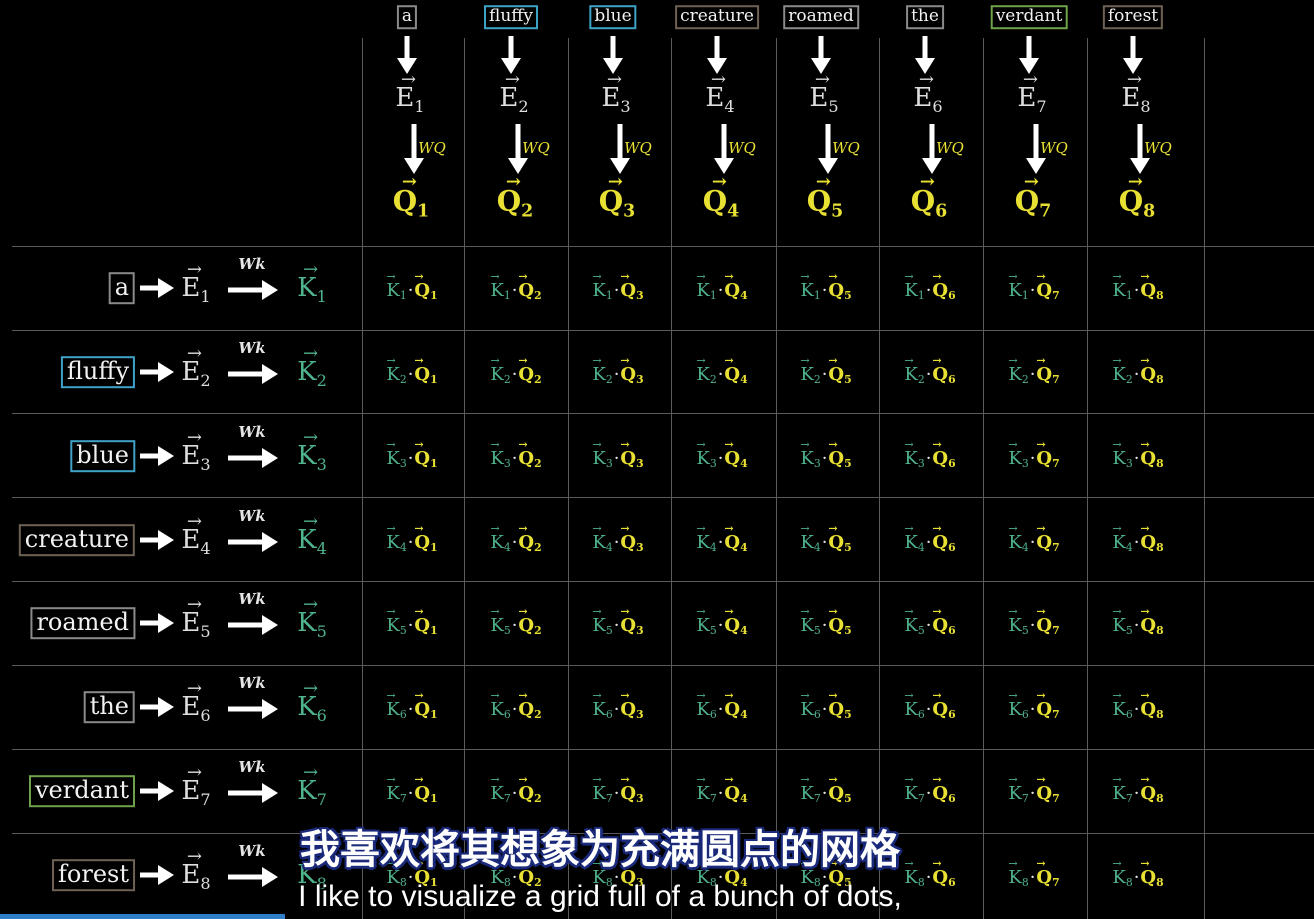 This screenshot has width=1314, height=919. Describe the element at coordinates (810, 455) in the screenshot. I see `cell-key-term: → K3` at that location.